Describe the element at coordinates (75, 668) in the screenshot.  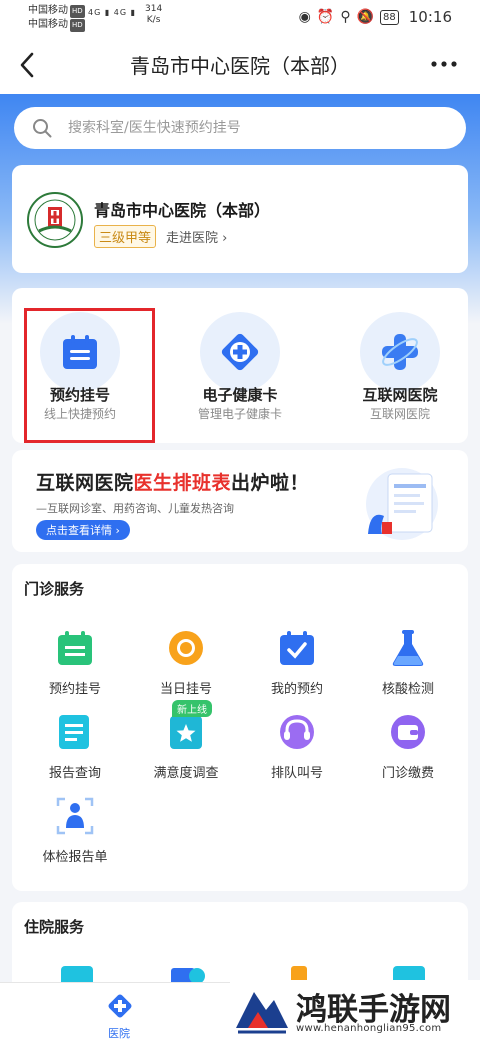
I see `service-appointment: 预约挂号` at that location.